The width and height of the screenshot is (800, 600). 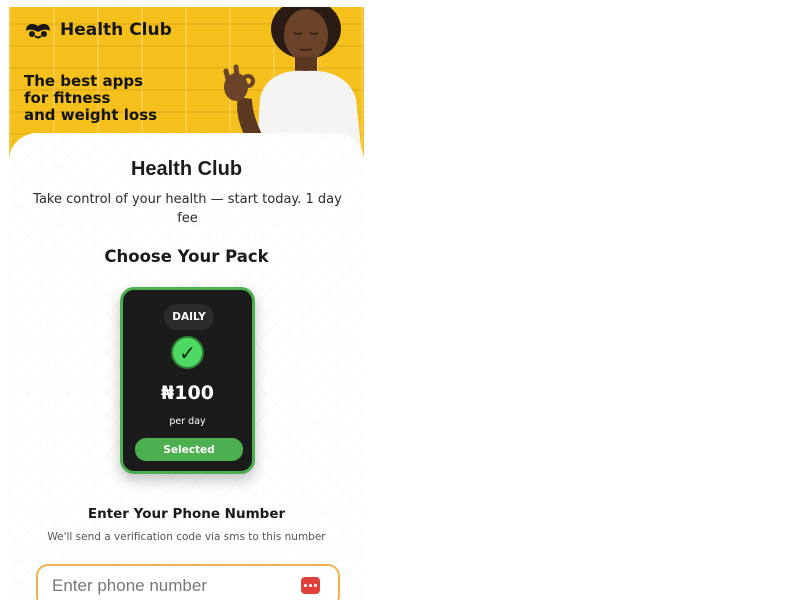 I want to click on password-keys-icon, so click(x=310, y=585).